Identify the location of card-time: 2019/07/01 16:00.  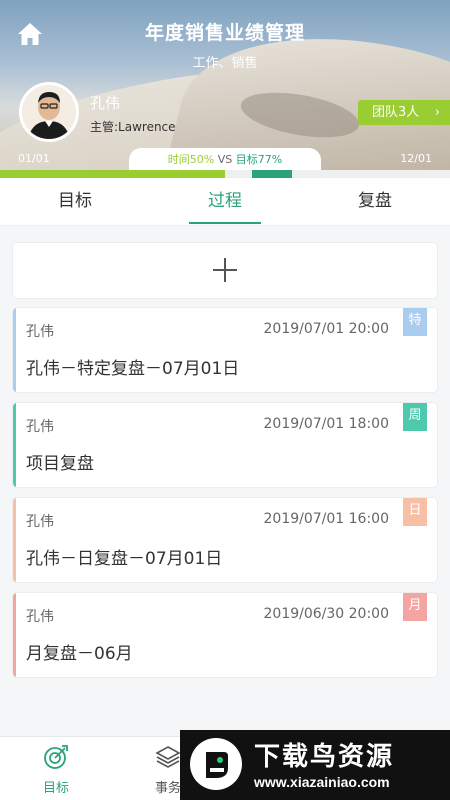
(326, 519).